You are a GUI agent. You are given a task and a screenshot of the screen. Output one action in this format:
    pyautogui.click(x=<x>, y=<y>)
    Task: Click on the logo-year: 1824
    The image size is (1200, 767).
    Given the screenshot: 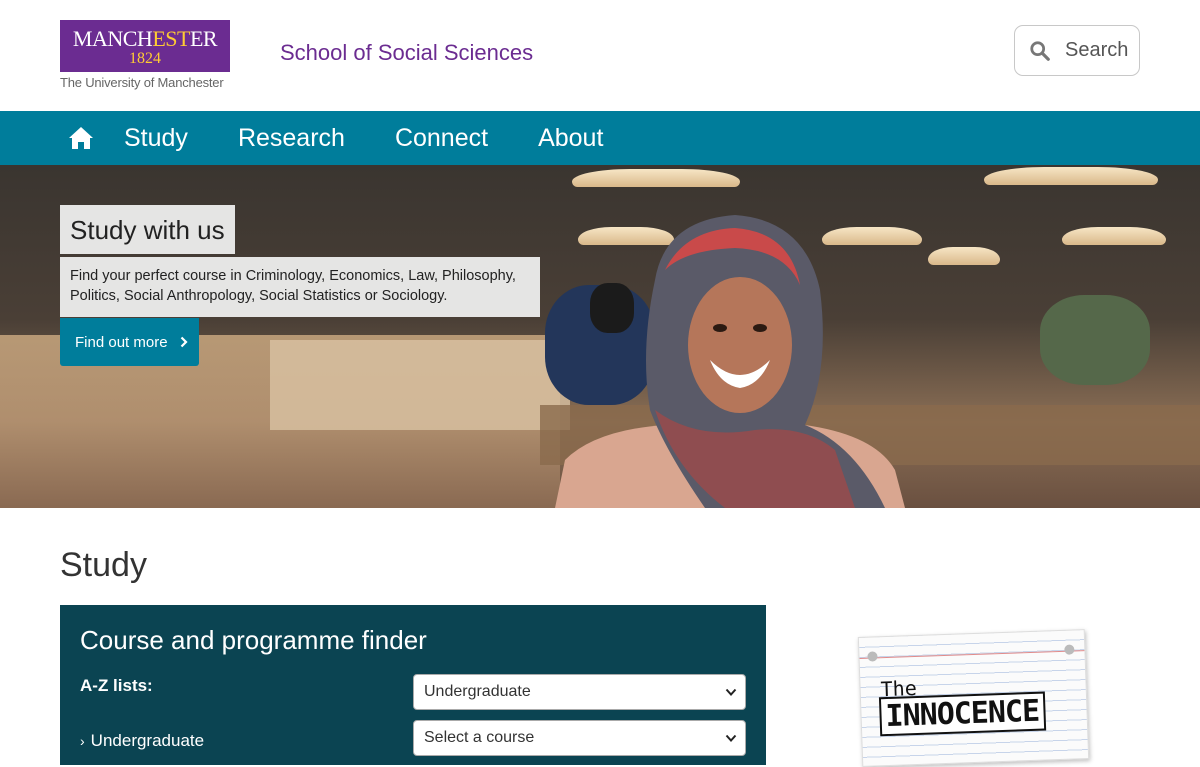 What is the action you would take?
    pyautogui.click(x=145, y=58)
    